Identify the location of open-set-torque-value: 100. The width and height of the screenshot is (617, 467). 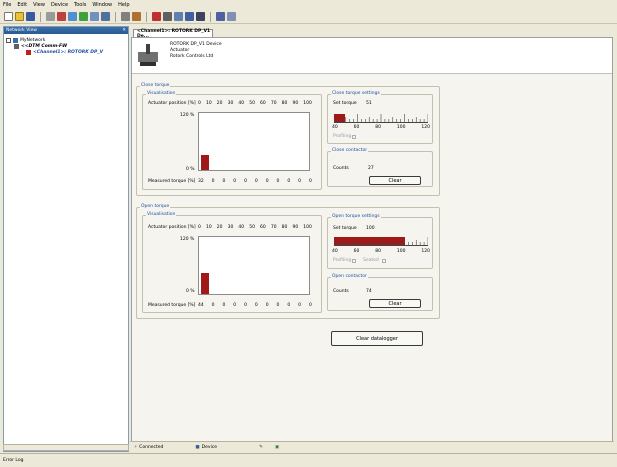
(370, 228).